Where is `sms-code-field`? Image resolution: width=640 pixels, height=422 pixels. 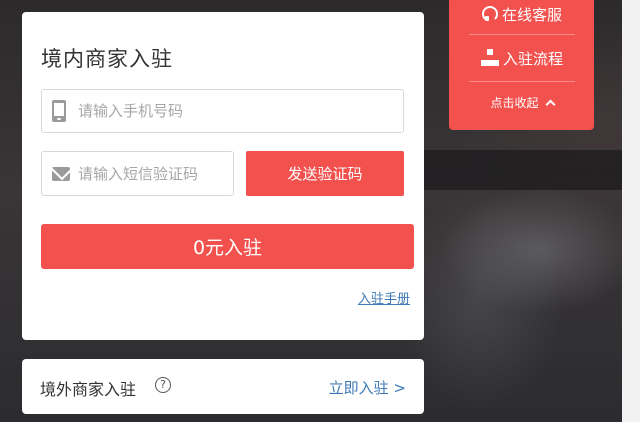
sms-code-field is located at coordinates (137, 173).